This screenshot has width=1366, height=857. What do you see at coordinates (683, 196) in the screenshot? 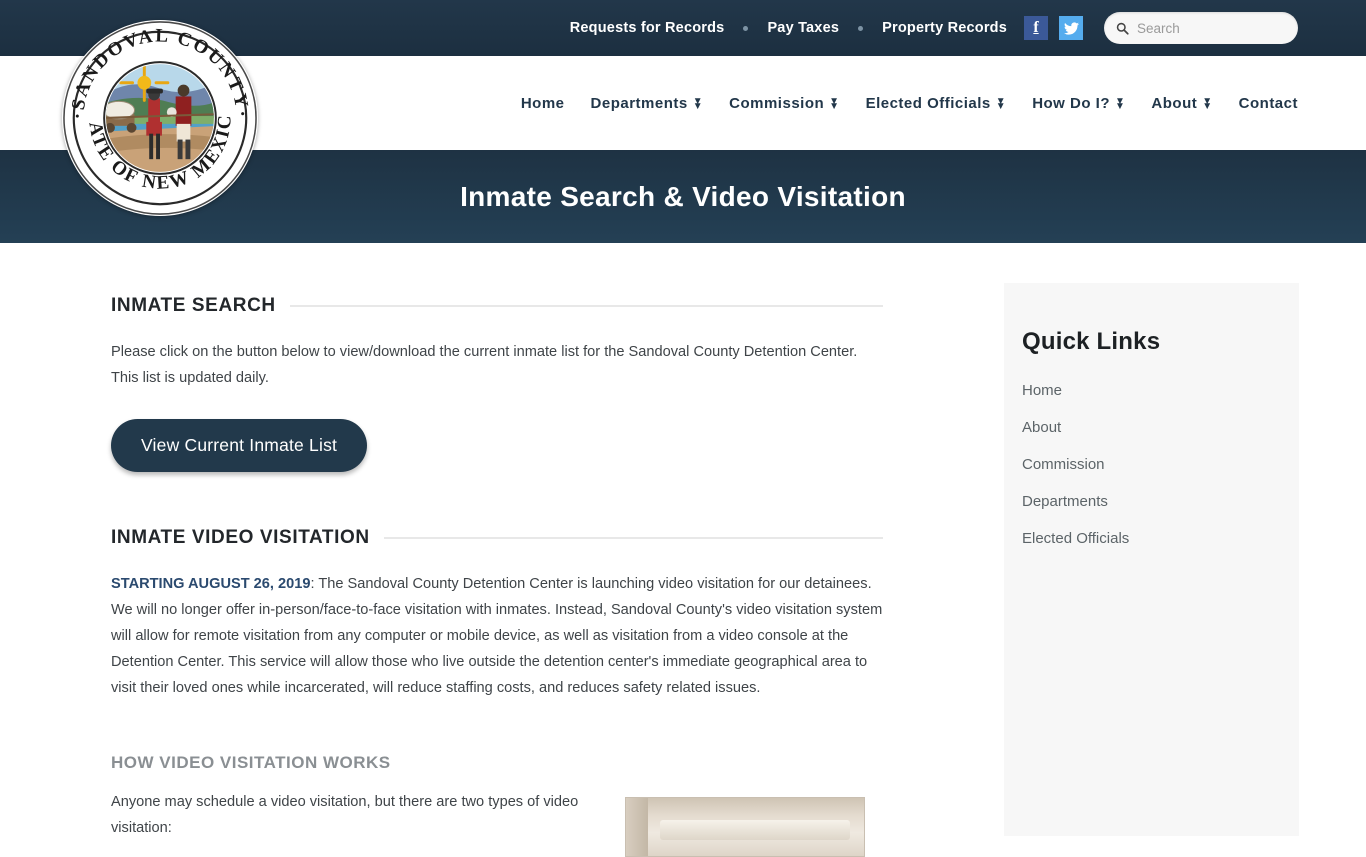
I see `page-title: Inmate Search & Video Visitation` at bounding box center [683, 196].